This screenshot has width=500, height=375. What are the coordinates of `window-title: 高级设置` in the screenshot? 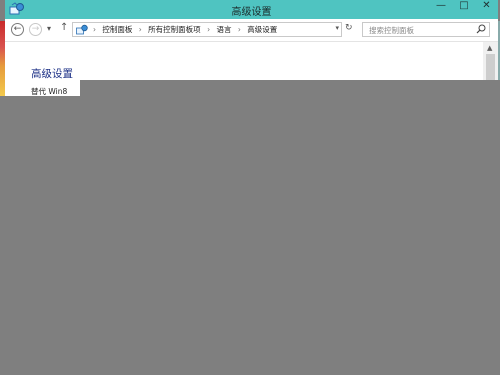 It's located at (251, 12).